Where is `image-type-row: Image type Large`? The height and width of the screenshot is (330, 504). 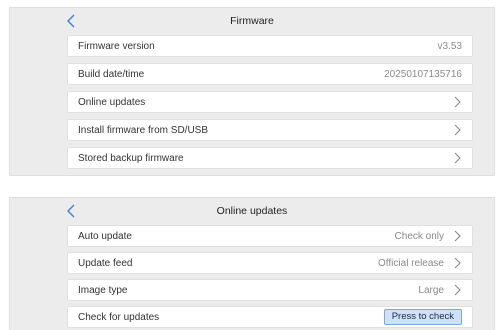 image-type-row: Image type Large is located at coordinates (270, 290).